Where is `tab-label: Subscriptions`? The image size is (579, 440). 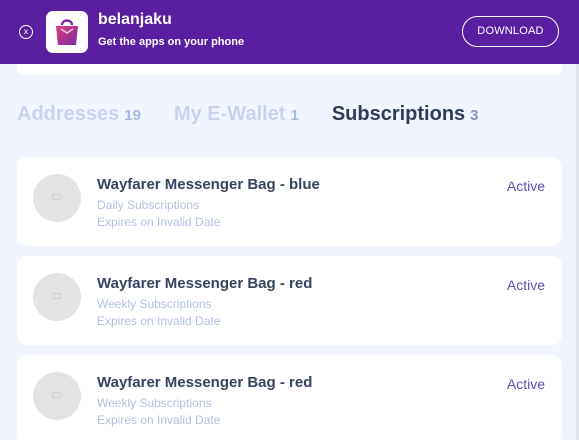 tab-label: Subscriptions is located at coordinates (398, 114).